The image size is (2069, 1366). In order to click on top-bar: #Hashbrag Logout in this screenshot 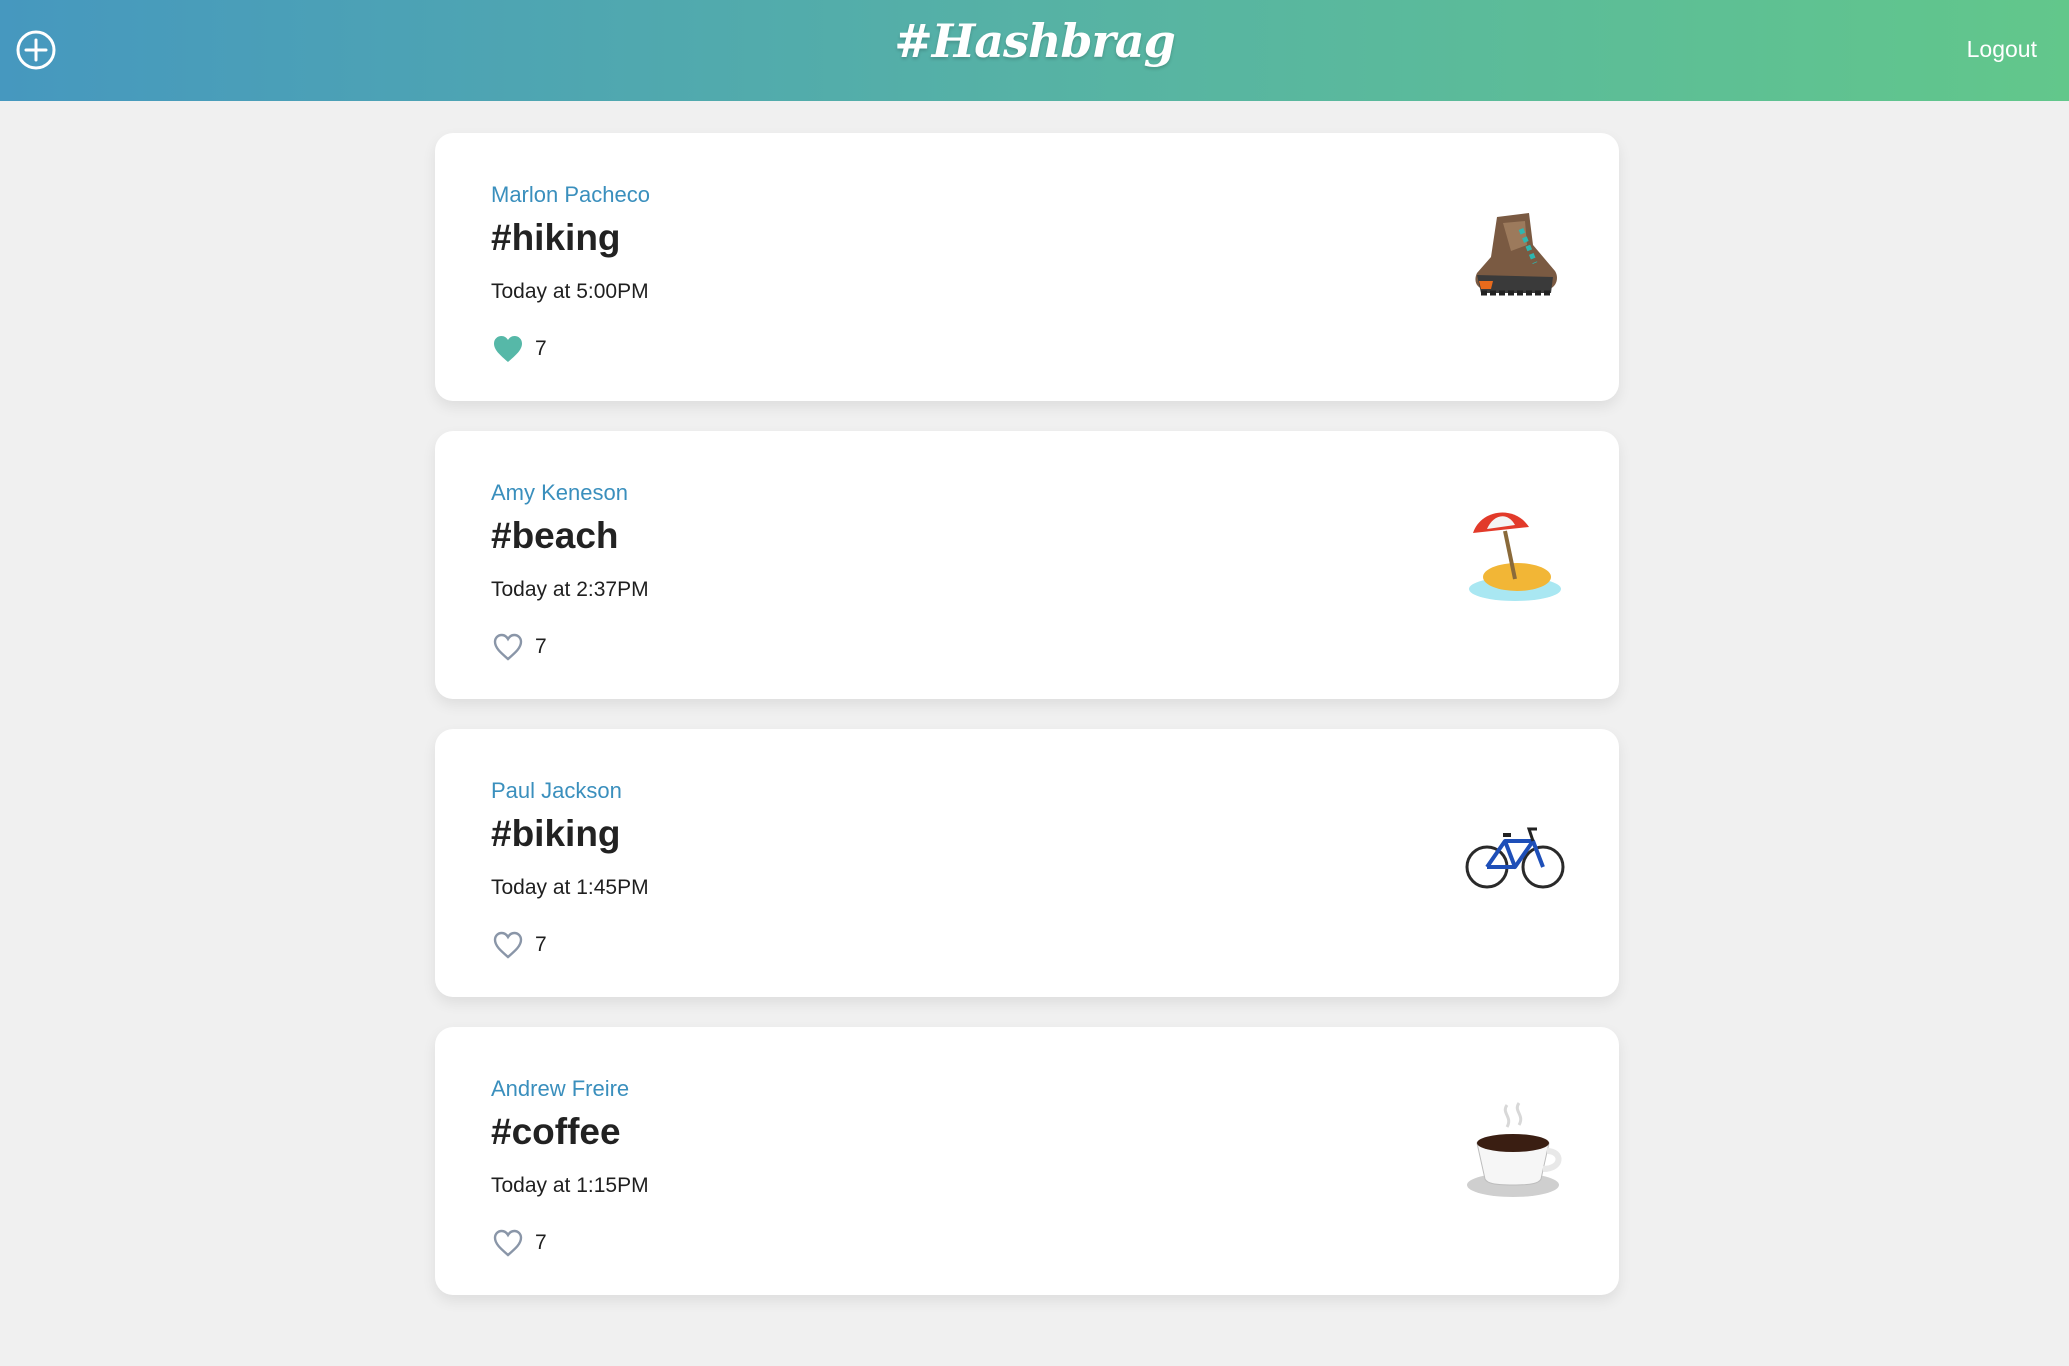, I will do `click(1034, 50)`.